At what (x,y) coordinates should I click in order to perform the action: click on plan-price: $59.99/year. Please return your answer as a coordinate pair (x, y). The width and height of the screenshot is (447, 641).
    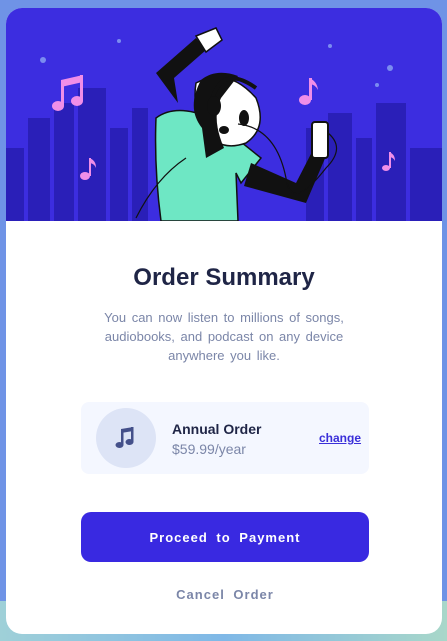
    Looking at the image, I should click on (209, 449).